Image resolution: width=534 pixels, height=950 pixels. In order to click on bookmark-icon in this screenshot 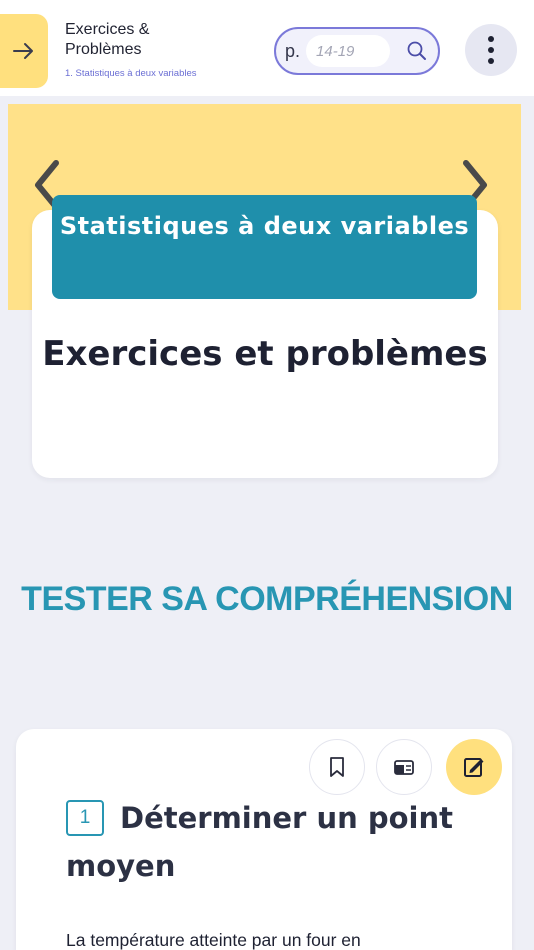, I will do `click(337, 767)`.